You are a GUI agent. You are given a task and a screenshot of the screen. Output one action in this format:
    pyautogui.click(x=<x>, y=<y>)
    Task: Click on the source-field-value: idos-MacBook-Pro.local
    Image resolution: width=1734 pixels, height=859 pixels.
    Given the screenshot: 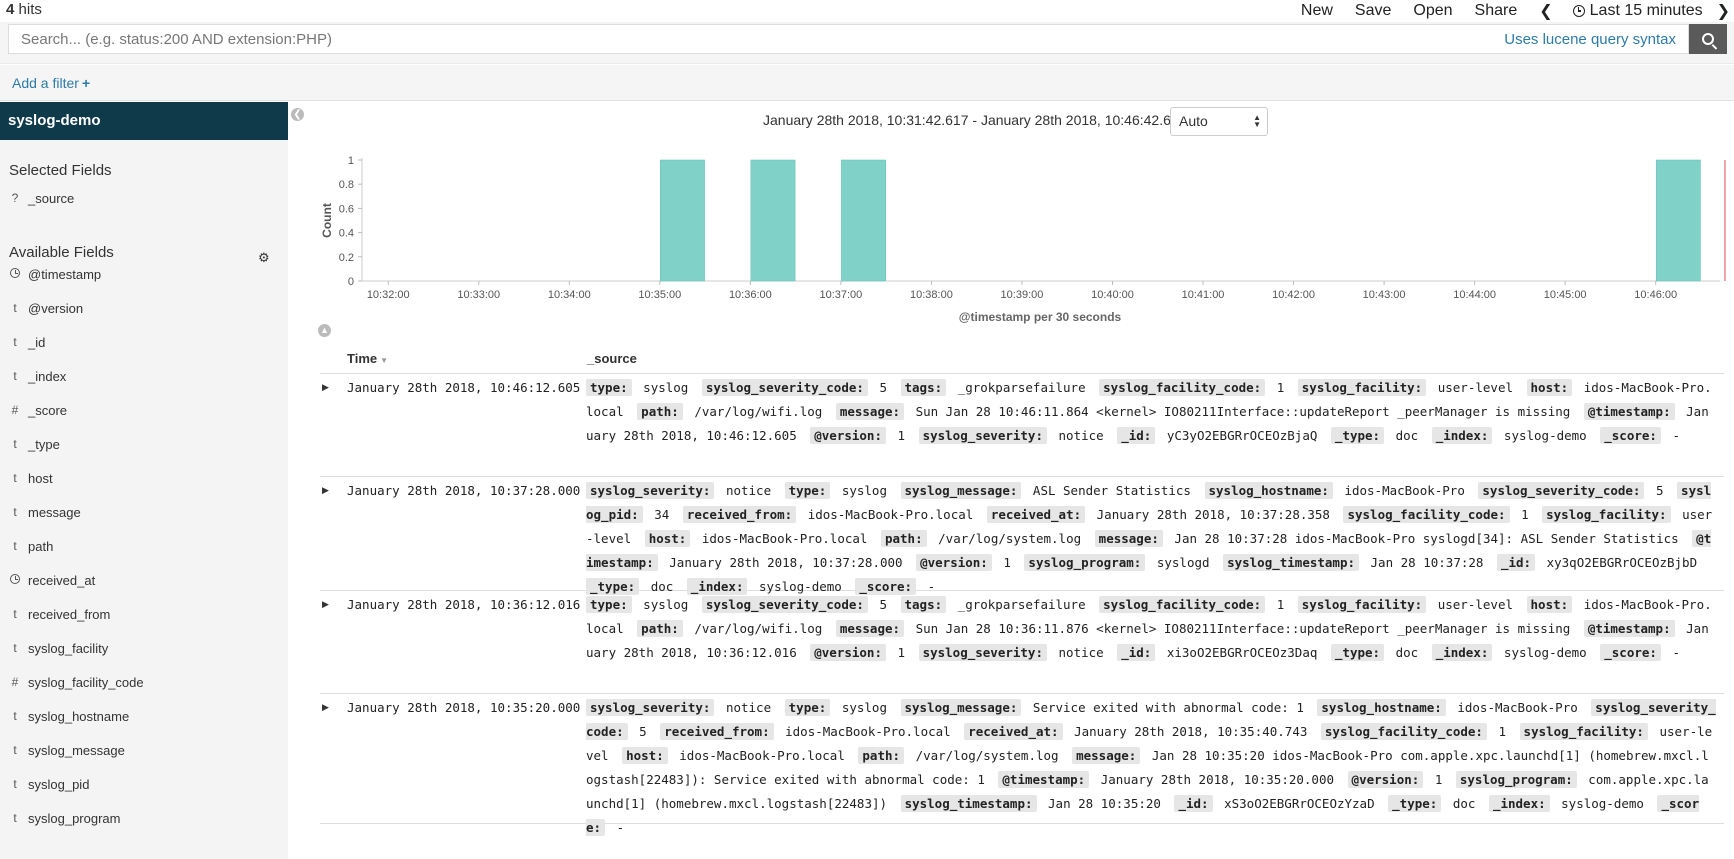 What is the action you would take?
    pyautogui.click(x=868, y=731)
    